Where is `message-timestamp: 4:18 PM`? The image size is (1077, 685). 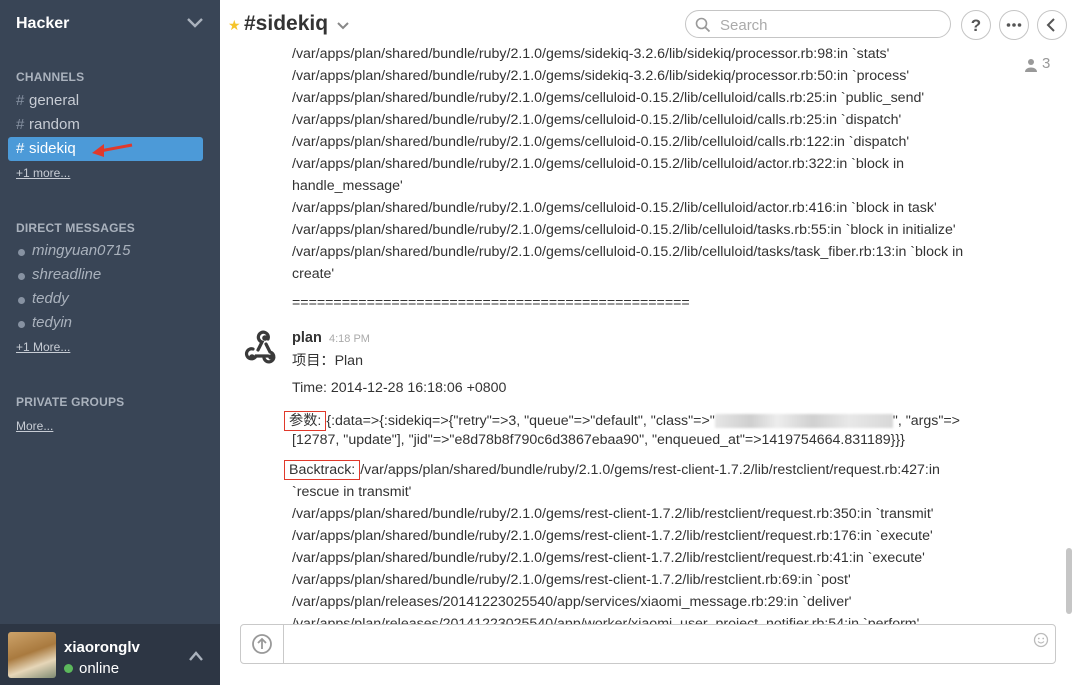
message-timestamp: 4:18 PM is located at coordinates (349, 339).